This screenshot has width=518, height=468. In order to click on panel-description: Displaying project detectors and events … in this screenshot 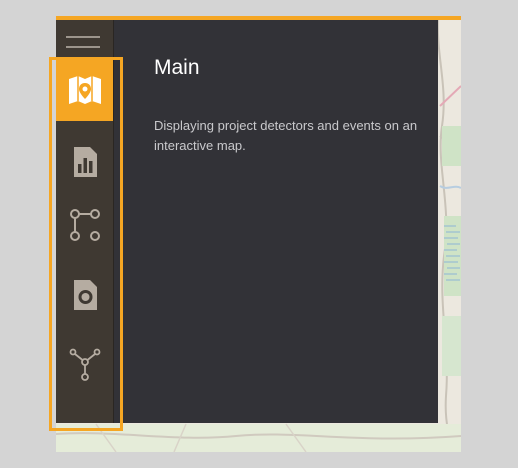, I will do `click(286, 135)`.